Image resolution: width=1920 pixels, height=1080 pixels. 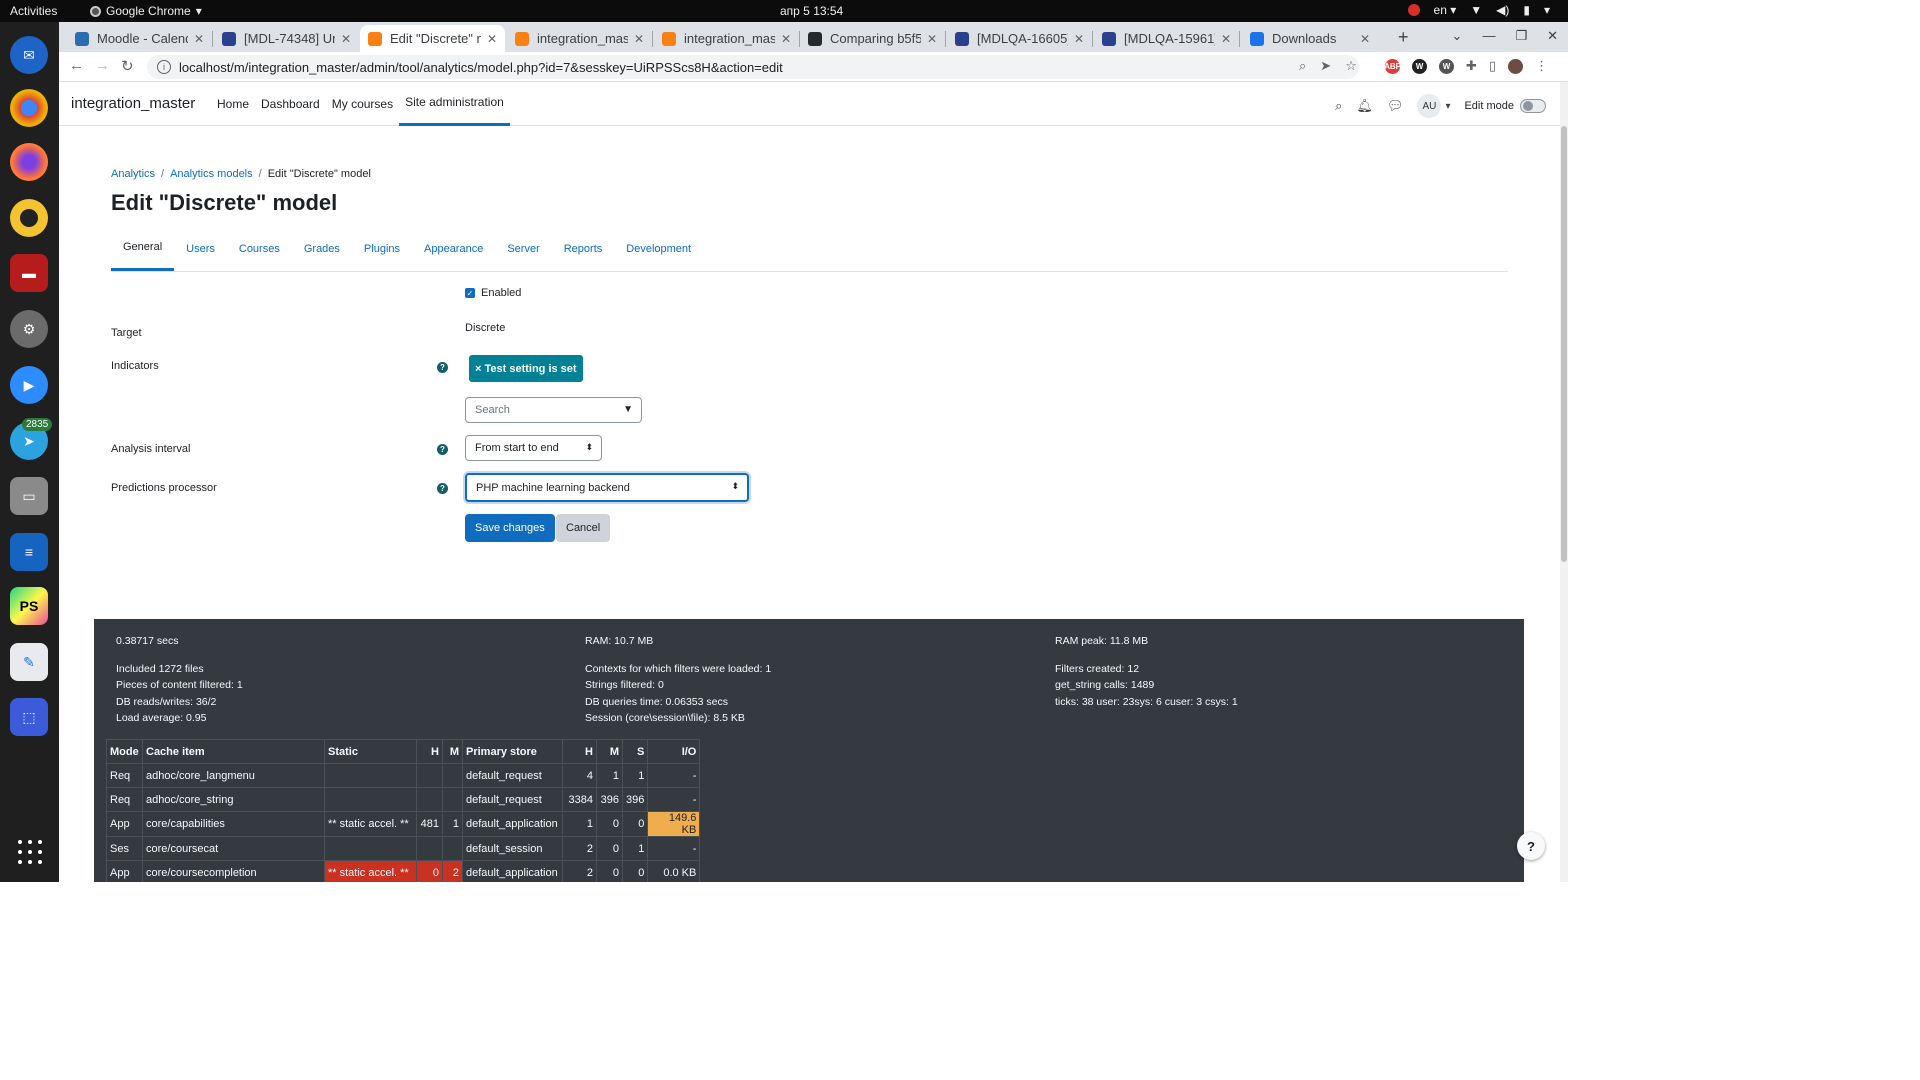 What do you see at coordinates (658, 249) in the screenshot?
I see `tab-development: Development` at bounding box center [658, 249].